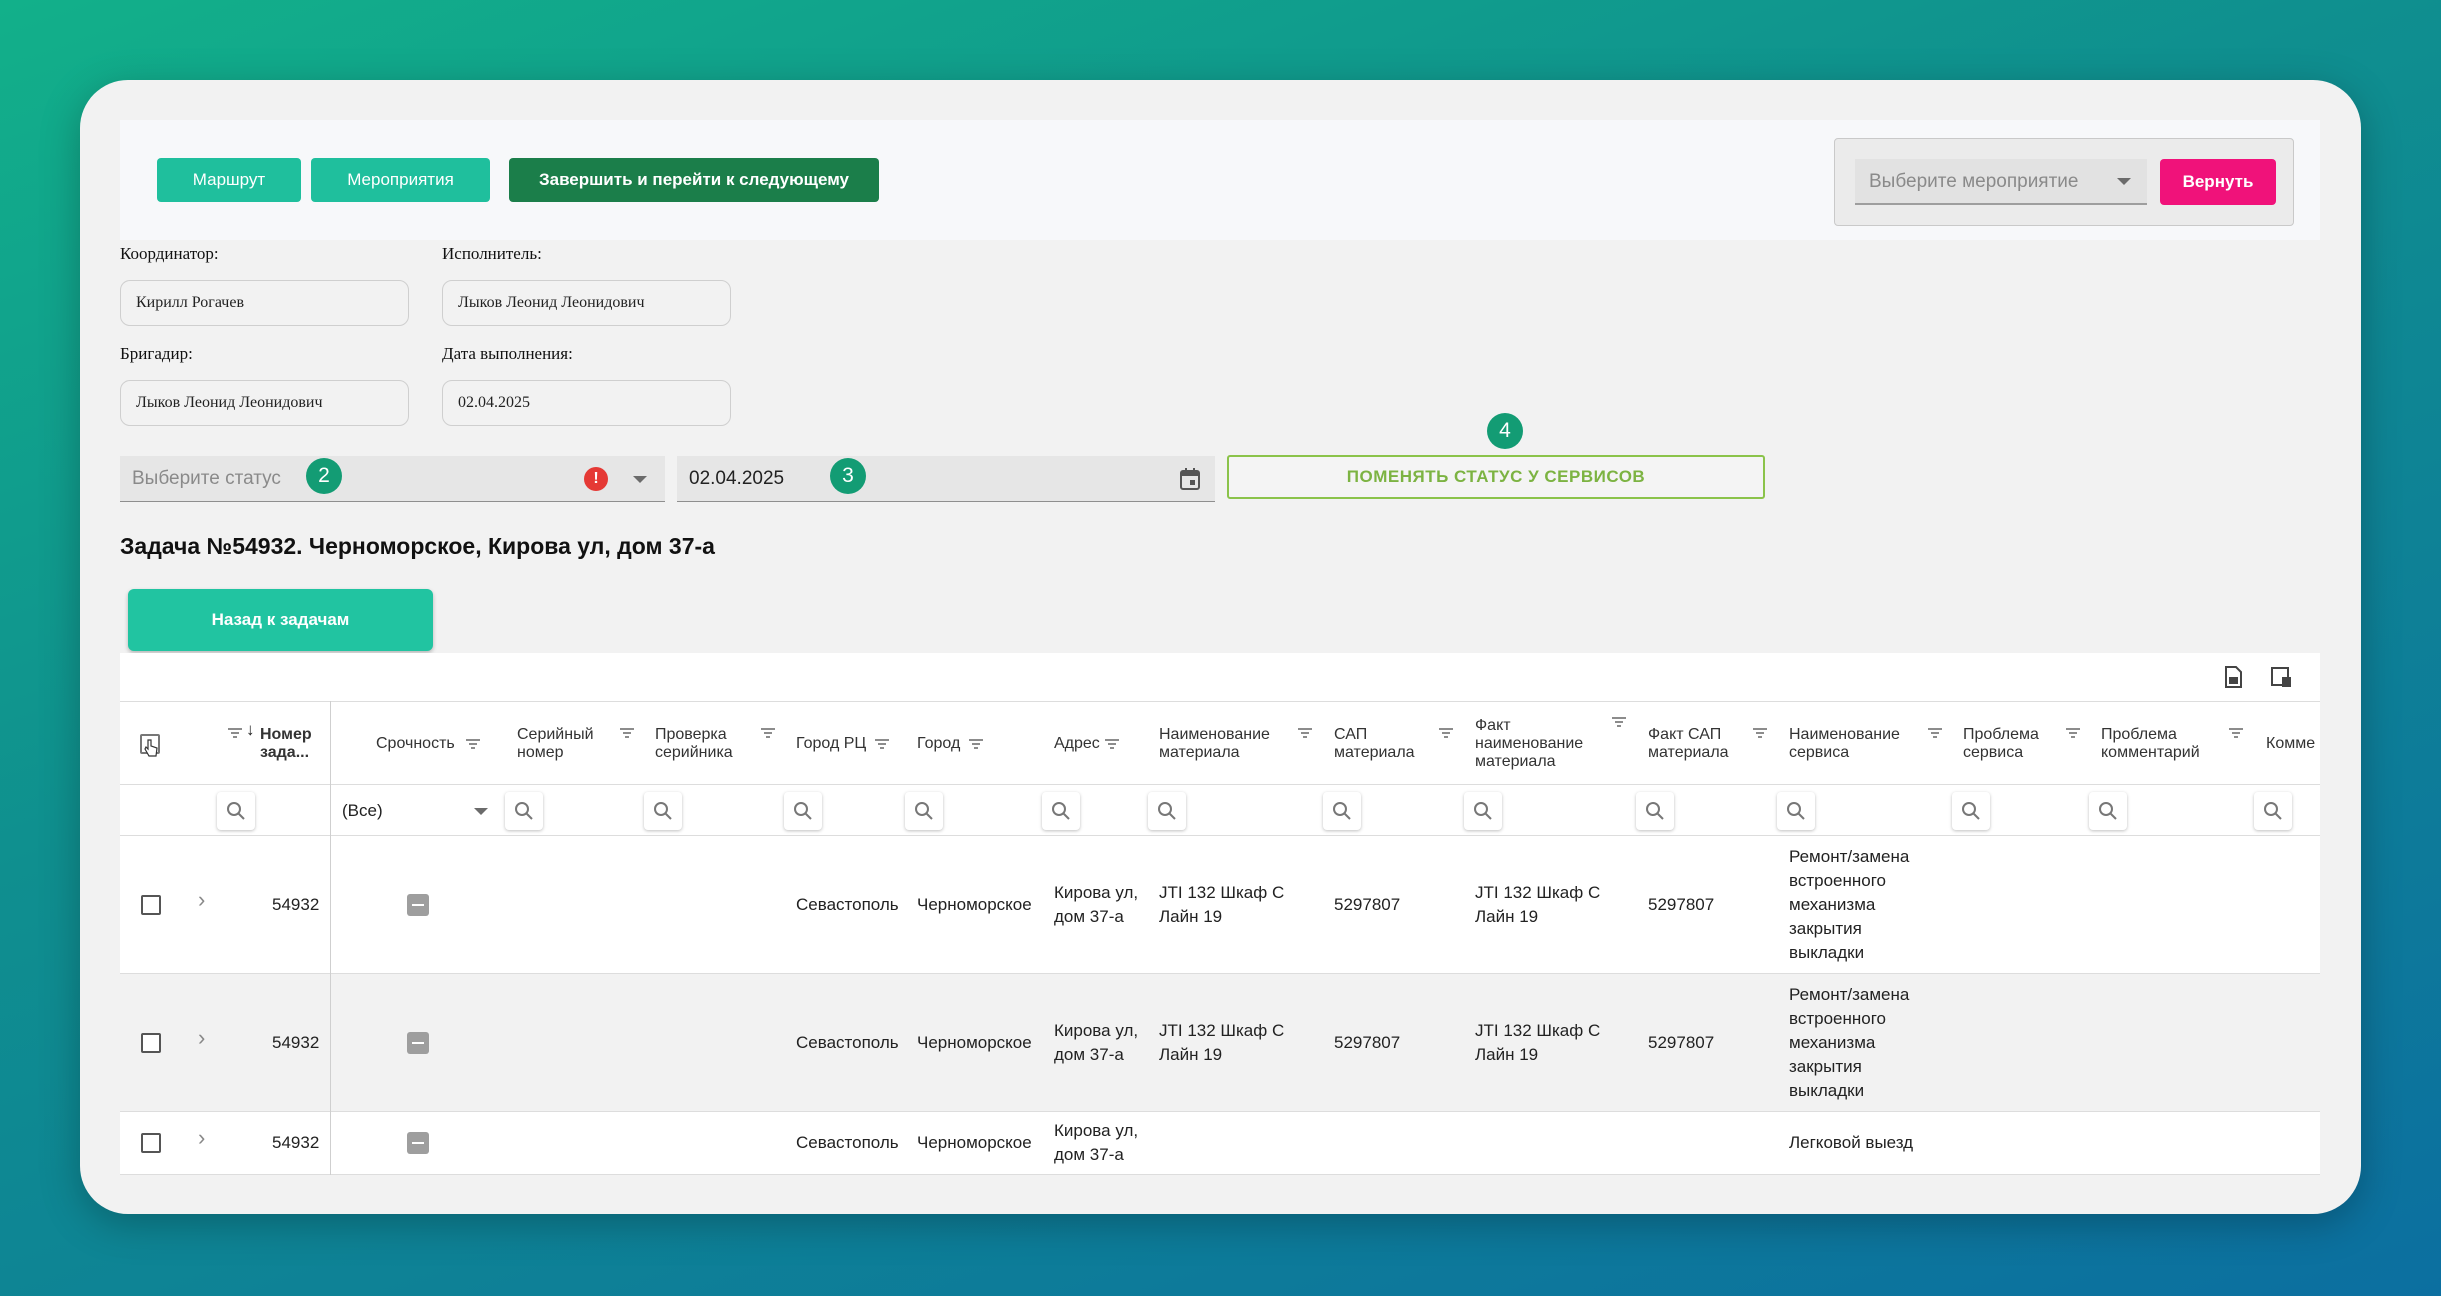 This screenshot has height=1296, width=2441. Describe the element at coordinates (1974, 181) in the screenshot. I see `event-select-placeholder: Выберите мероприятие` at that location.